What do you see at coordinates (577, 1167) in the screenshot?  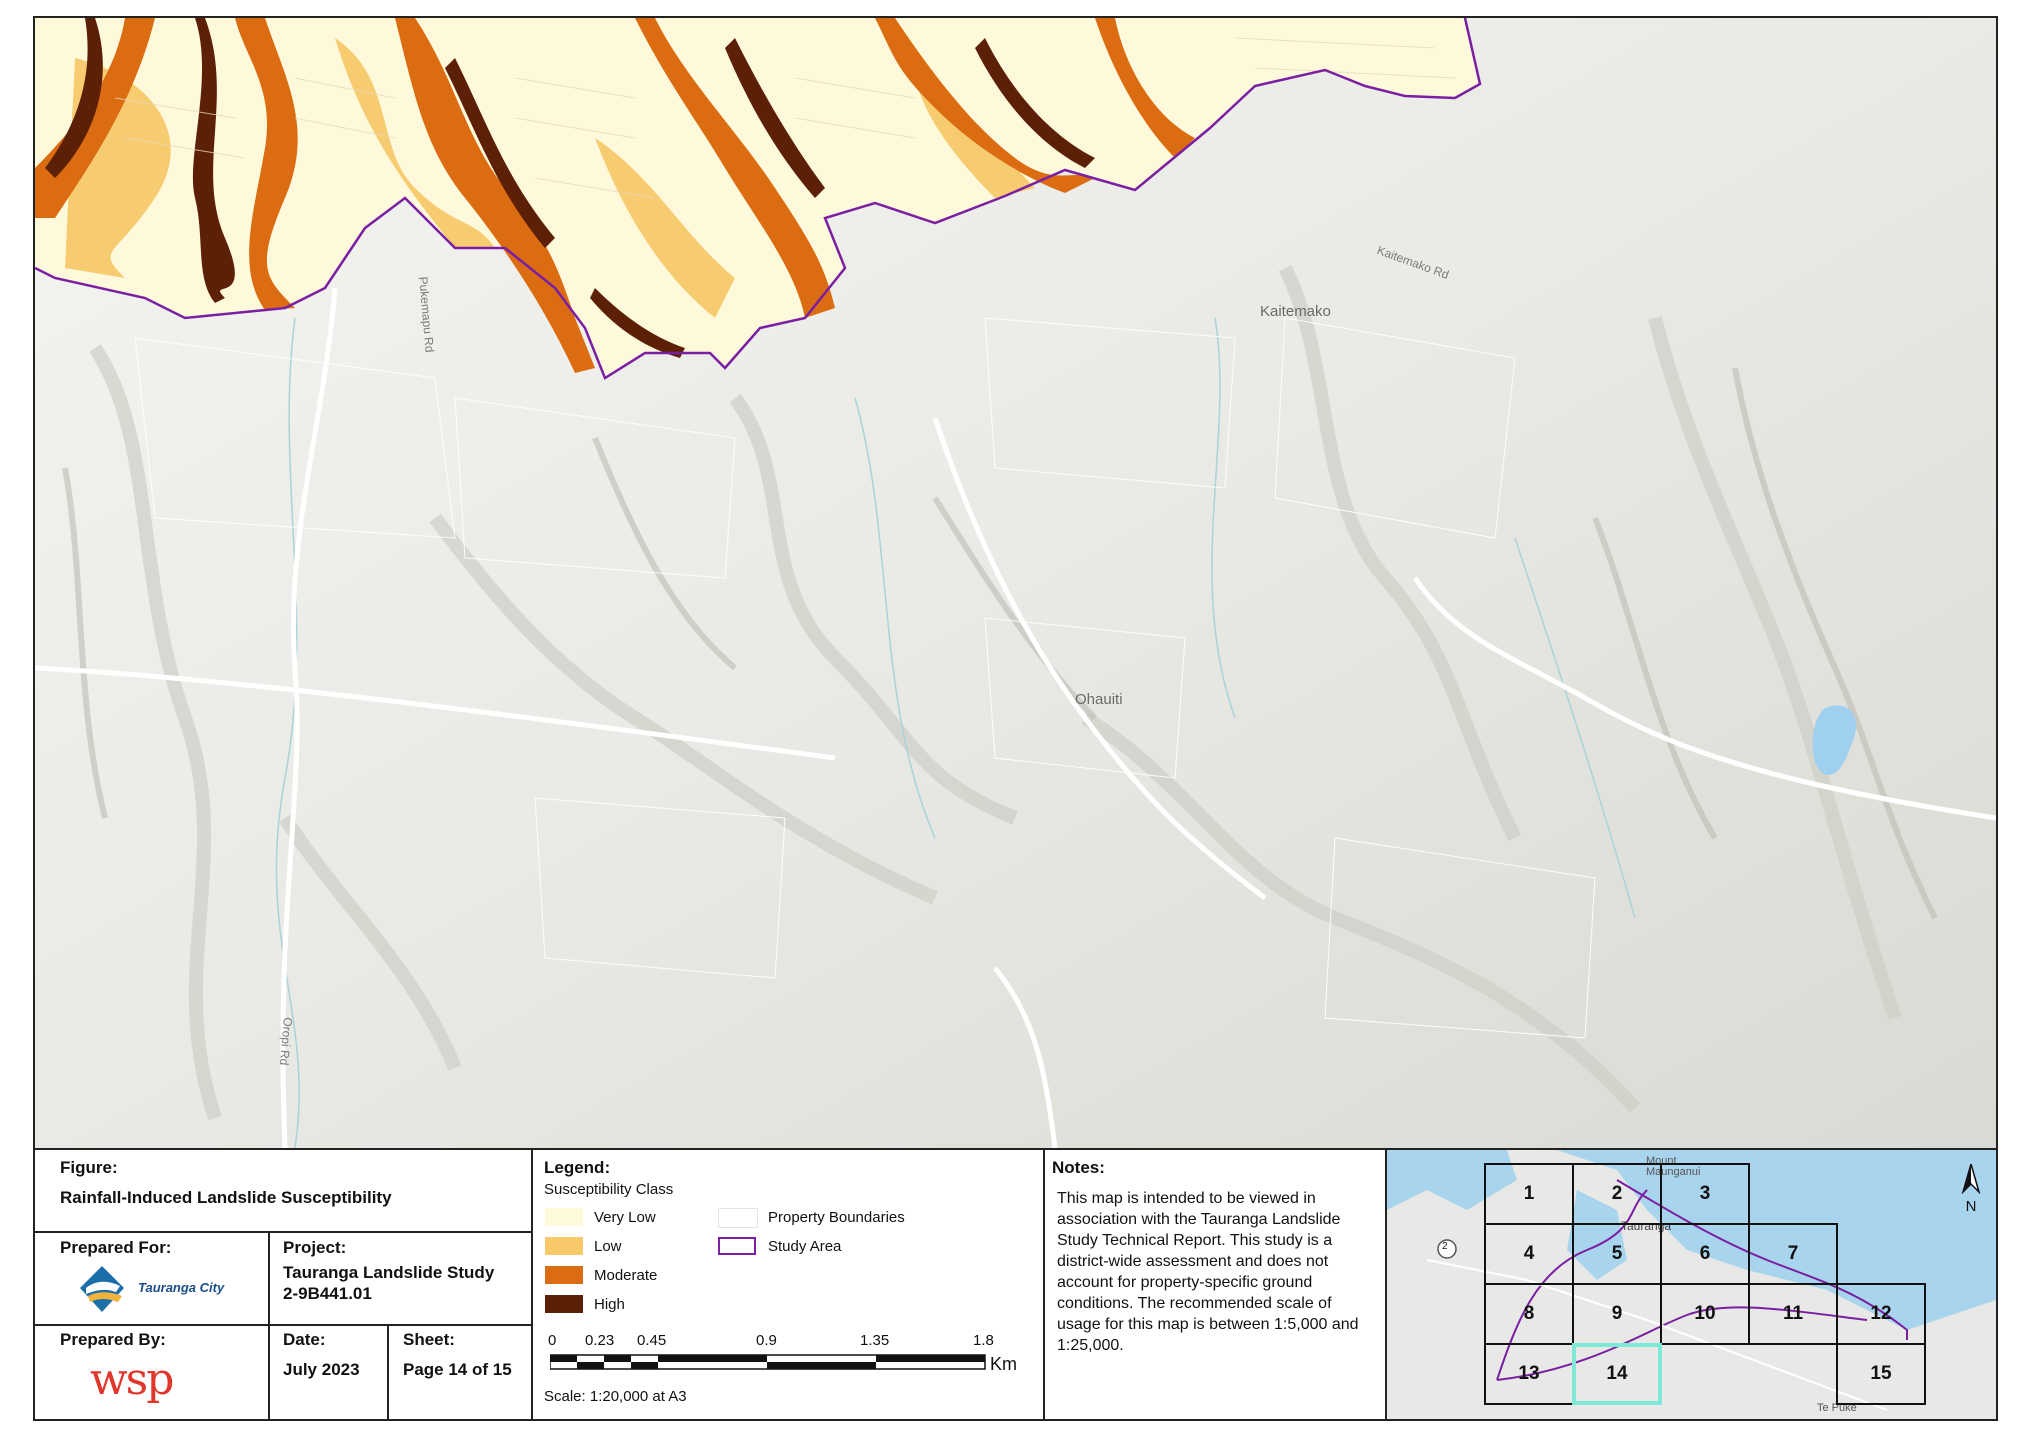 I see `legend-title: Legend:` at bounding box center [577, 1167].